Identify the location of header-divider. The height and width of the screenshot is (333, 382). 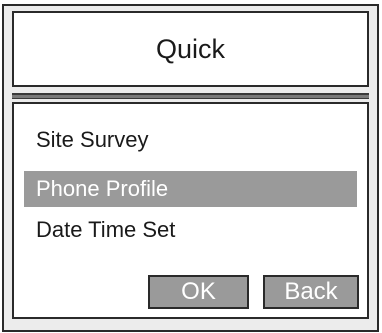
(190, 96).